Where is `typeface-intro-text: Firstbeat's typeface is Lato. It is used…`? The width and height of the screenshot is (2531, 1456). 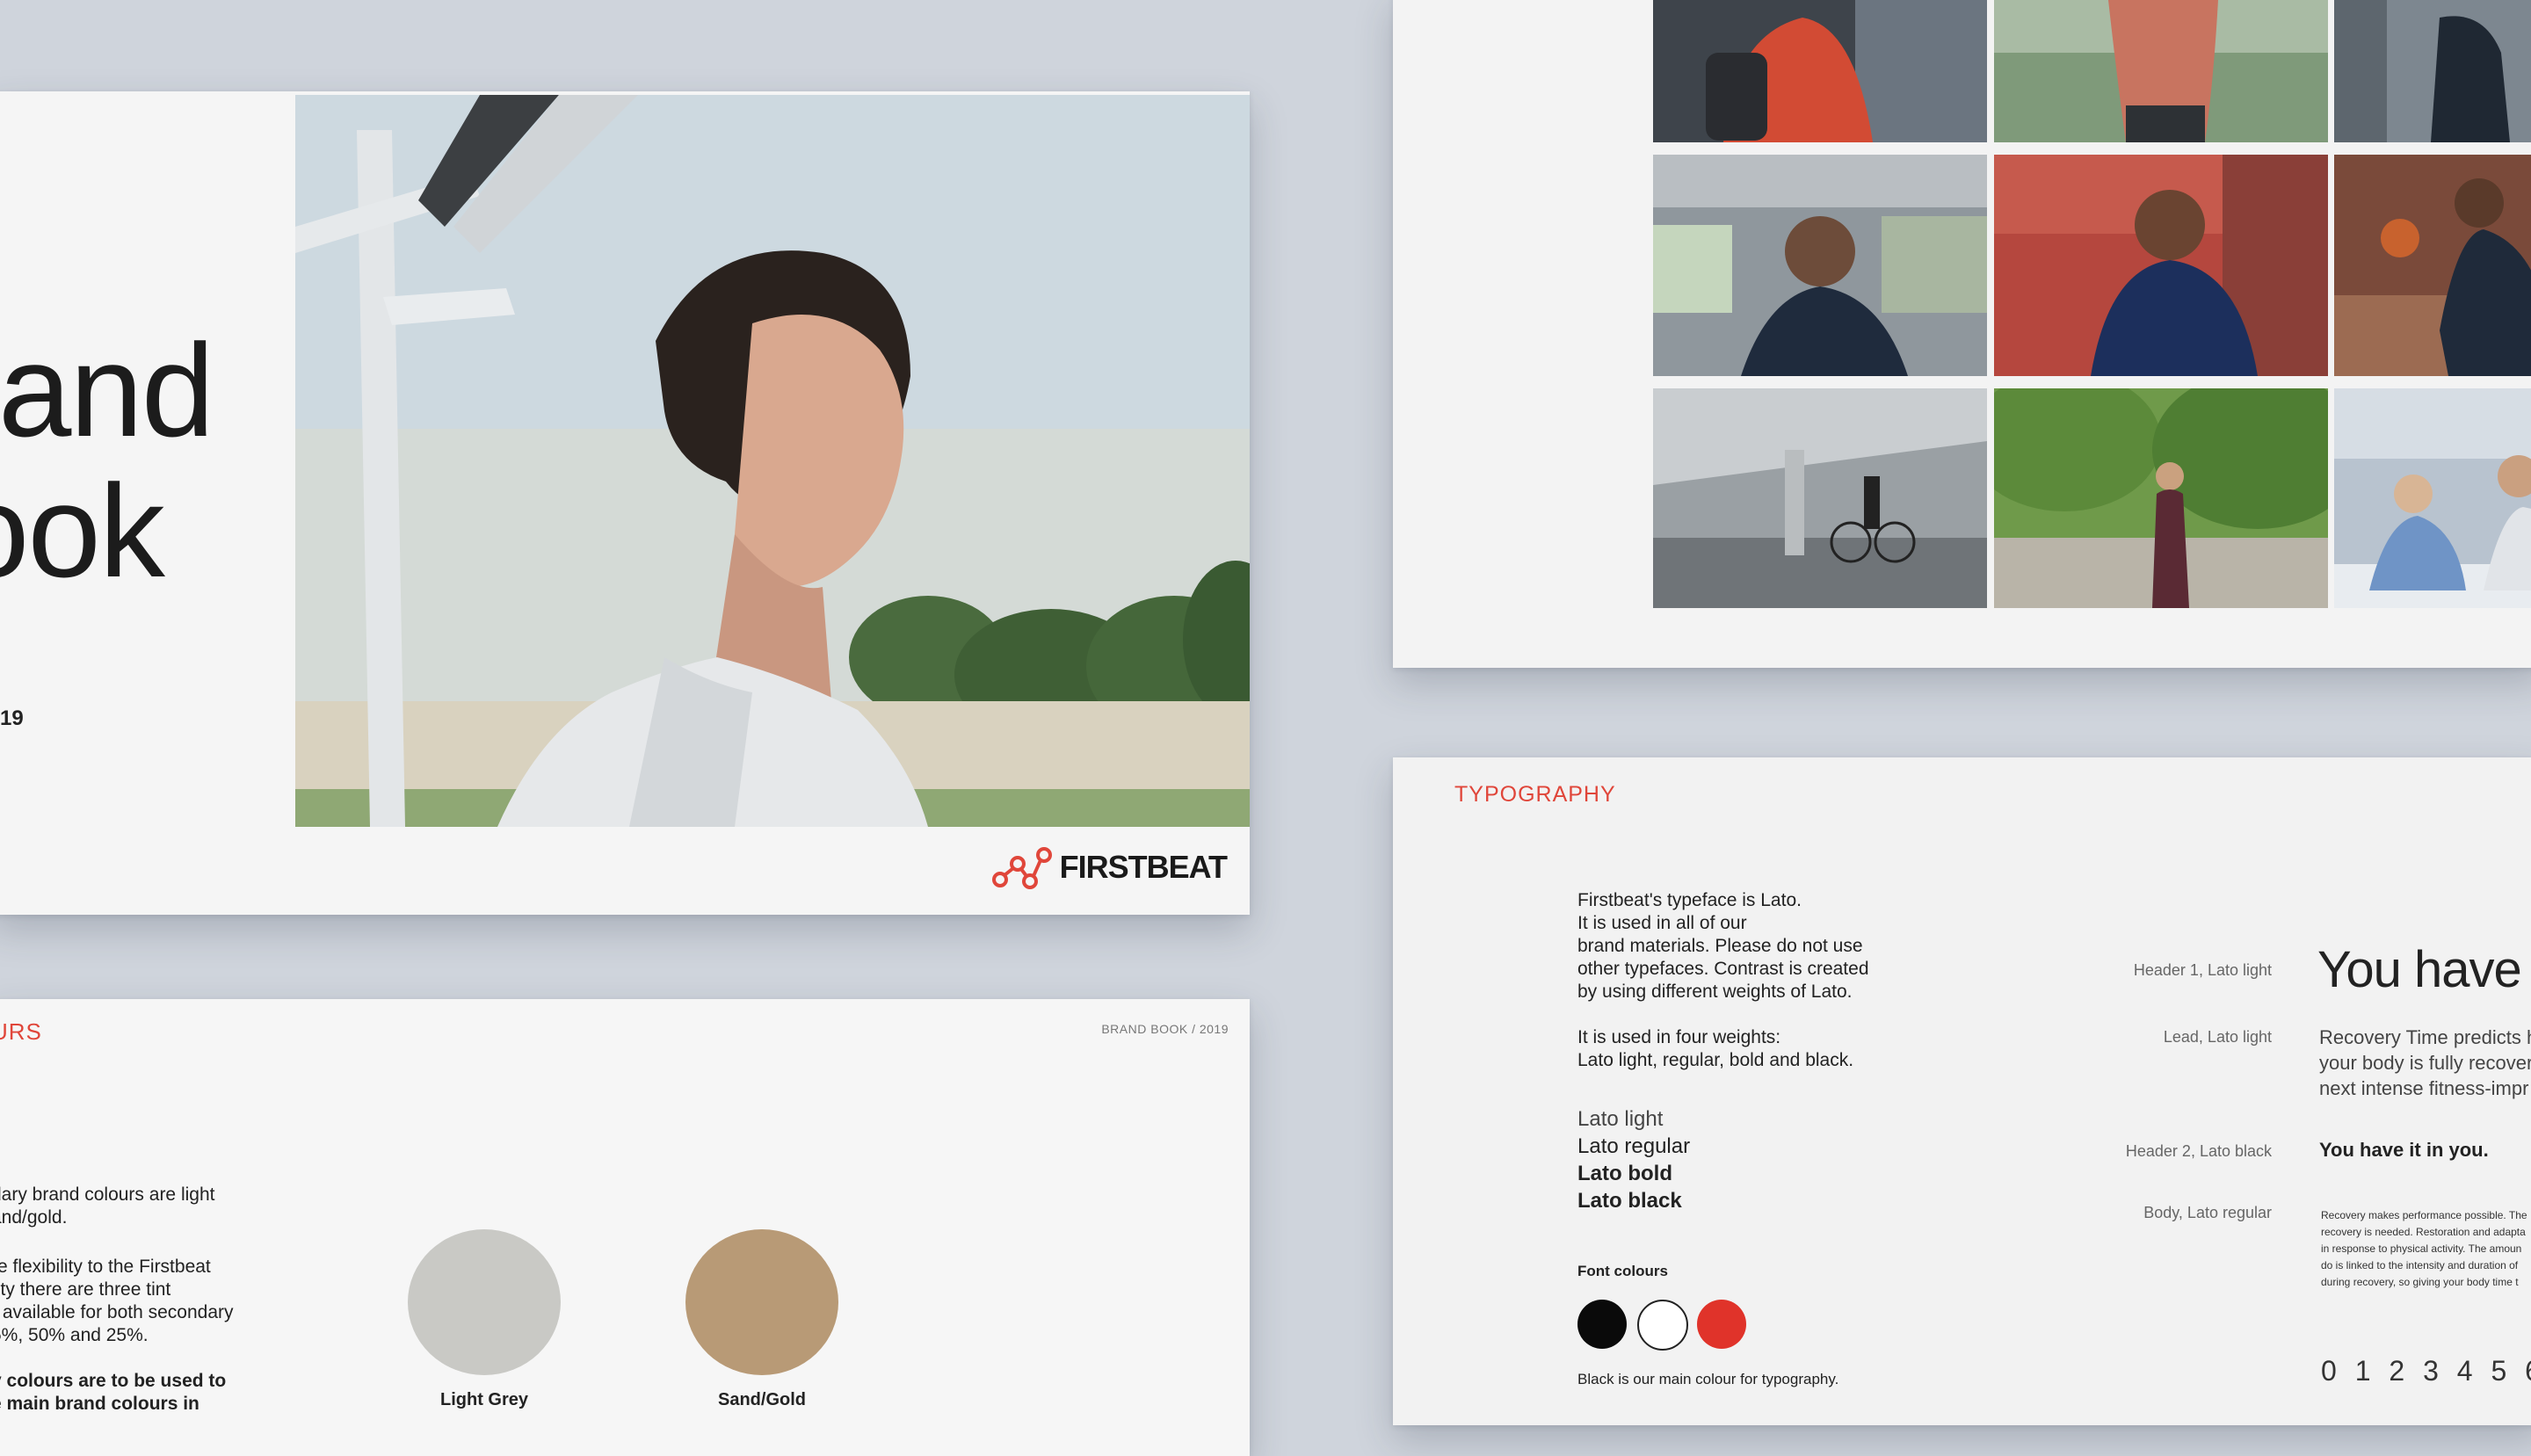 typeface-intro-text: Firstbeat's typeface is Lato. It is used… is located at coordinates (1723, 946).